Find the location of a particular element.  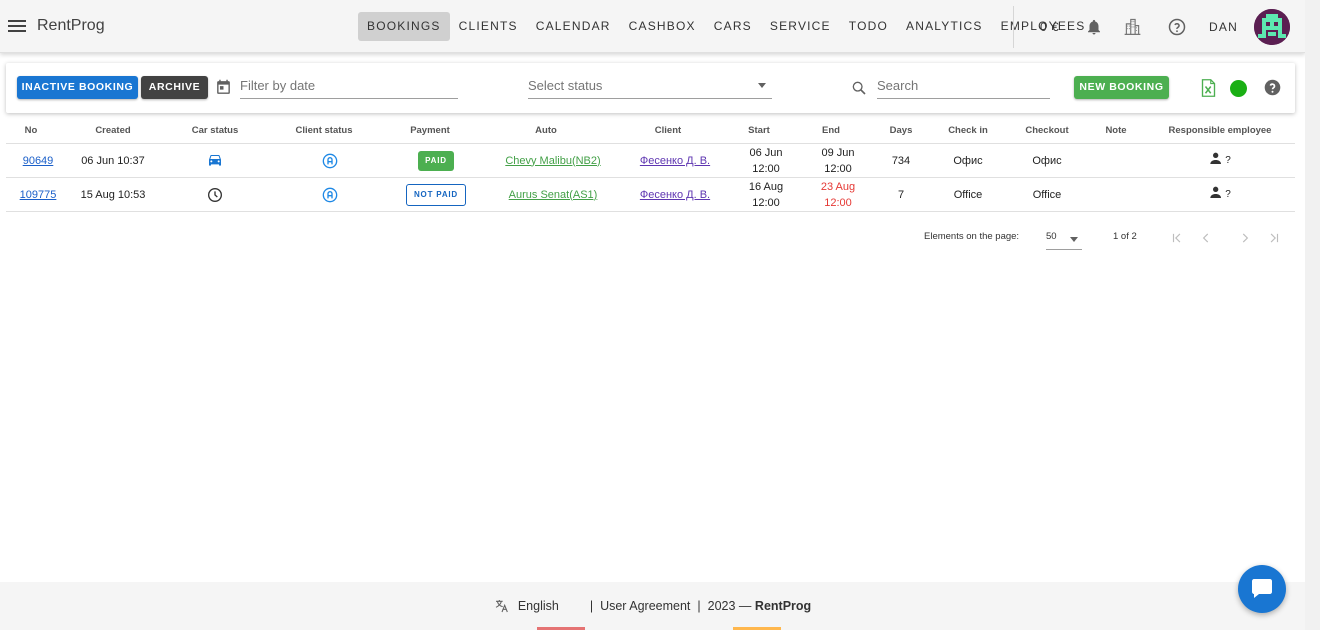

start-date: 16 Aug is located at coordinates (766, 186).